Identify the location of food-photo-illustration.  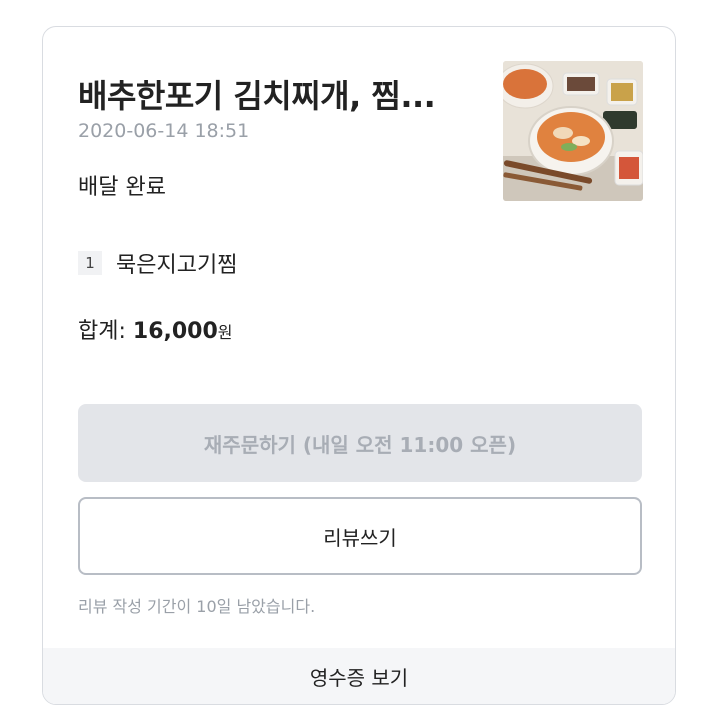
(573, 131).